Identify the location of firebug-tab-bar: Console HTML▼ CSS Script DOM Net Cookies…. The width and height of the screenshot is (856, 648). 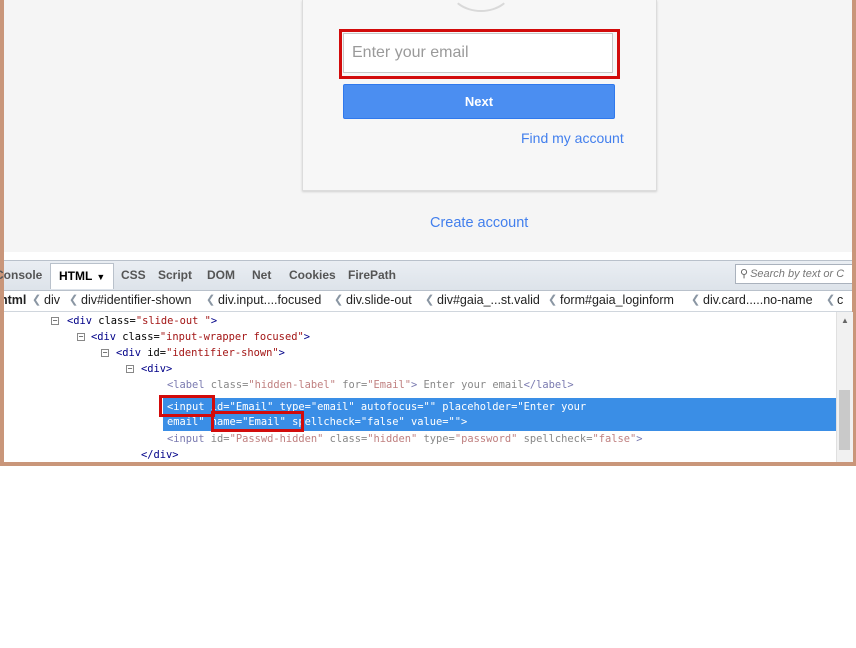
(426, 275).